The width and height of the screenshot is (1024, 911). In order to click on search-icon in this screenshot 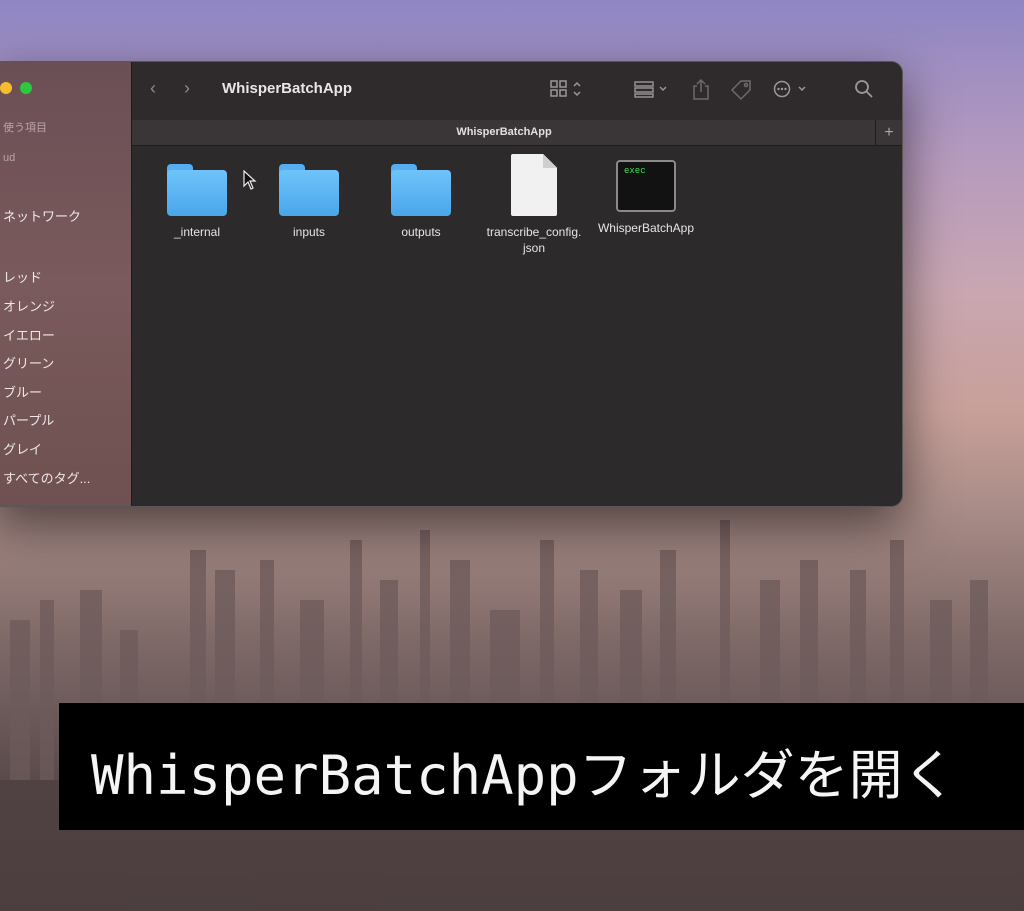, I will do `click(864, 91)`.